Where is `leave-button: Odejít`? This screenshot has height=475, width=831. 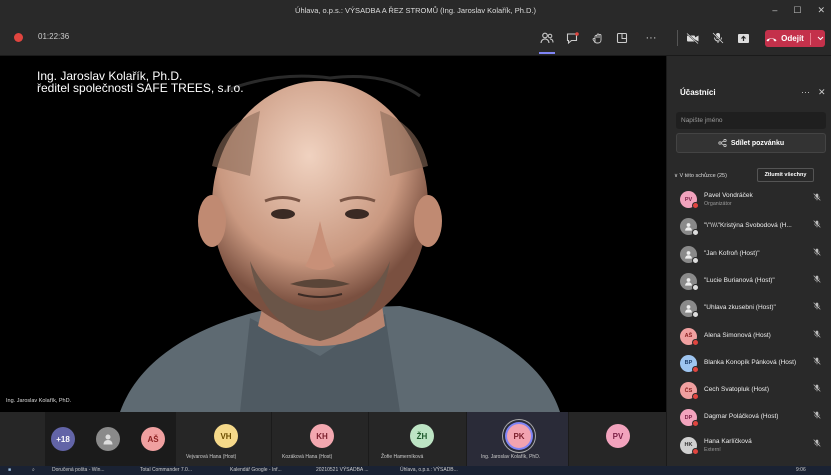 leave-button: Odejít is located at coordinates (795, 38).